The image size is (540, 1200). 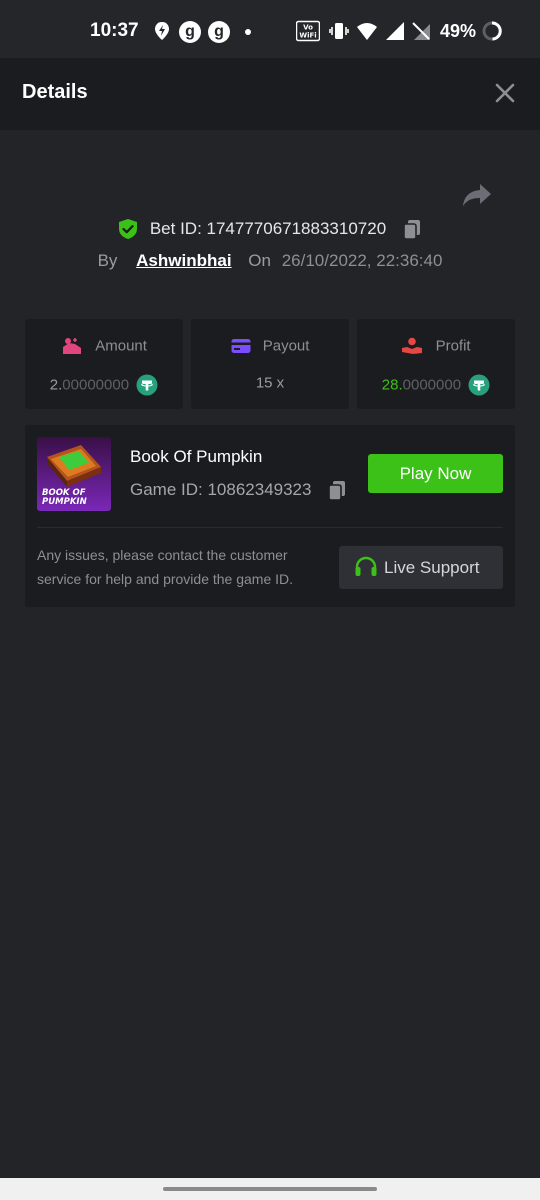 What do you see at coordinates (270, 94) in the screenshot?
I see `details-header: Details` at bounding box center [270, 94].